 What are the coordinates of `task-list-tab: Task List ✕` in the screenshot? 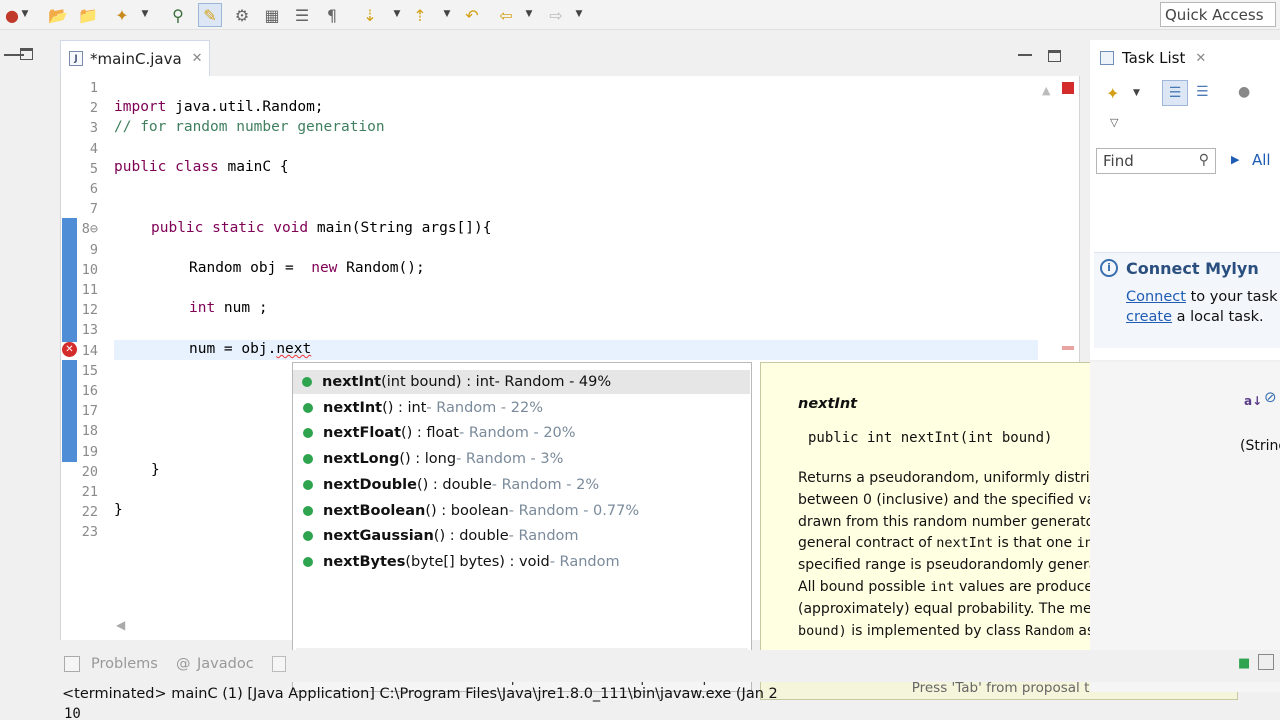 It's located at (1149, 58).